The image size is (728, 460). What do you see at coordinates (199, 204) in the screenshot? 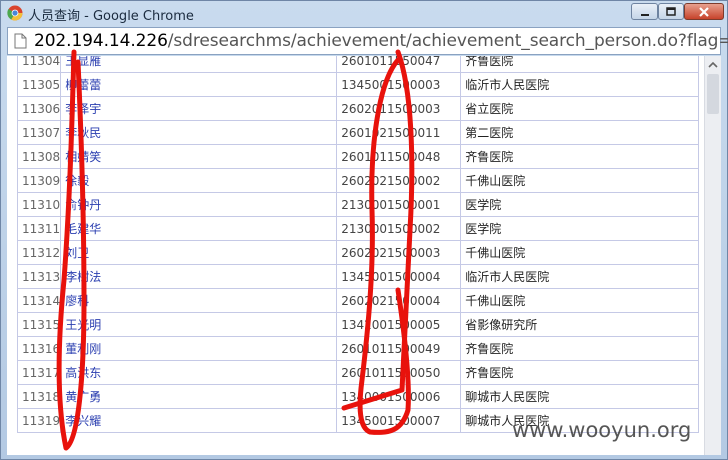
I see `cell-name: 俞钟丹` at bounding box center [199, 204].